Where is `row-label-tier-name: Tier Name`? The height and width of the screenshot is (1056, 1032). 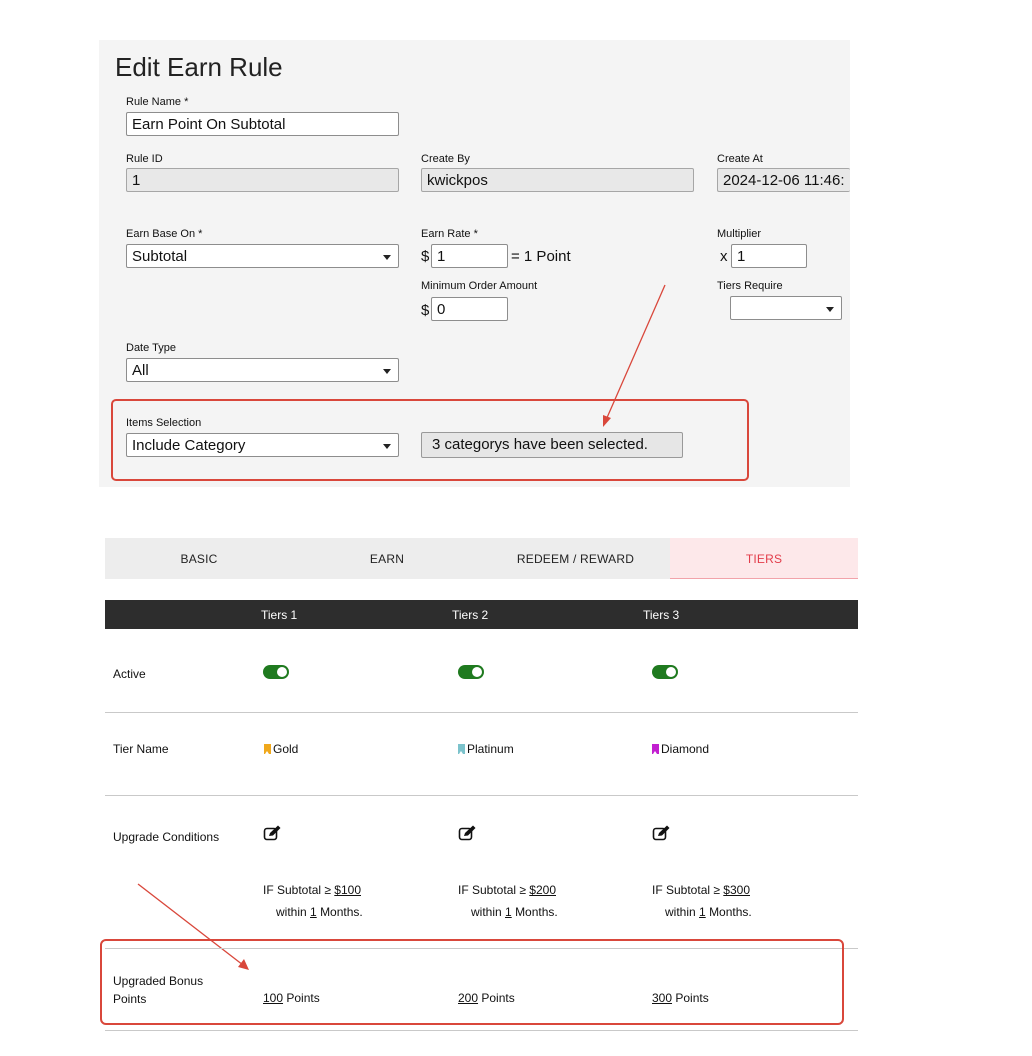
row-label-tier-name: Tier Name is located at coordinates (141, 749).